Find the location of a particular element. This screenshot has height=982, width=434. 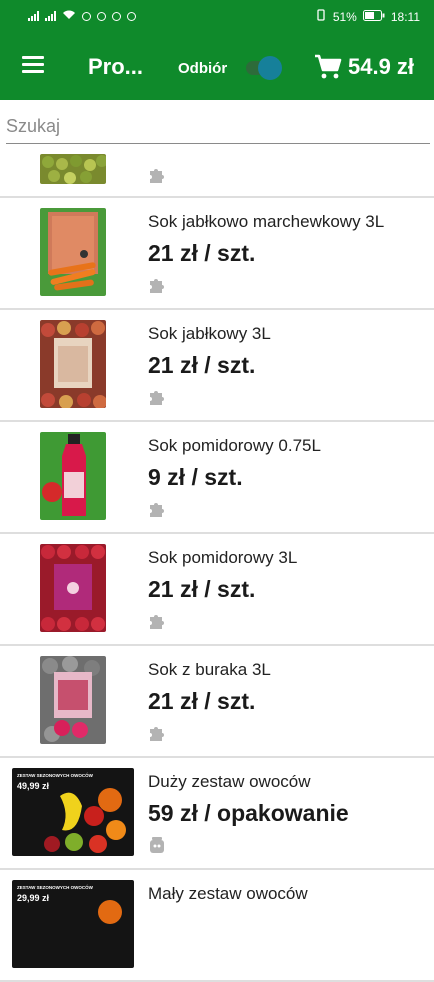

product-name: Sok pomidorowy 3L is located at coordinates (223, 557).